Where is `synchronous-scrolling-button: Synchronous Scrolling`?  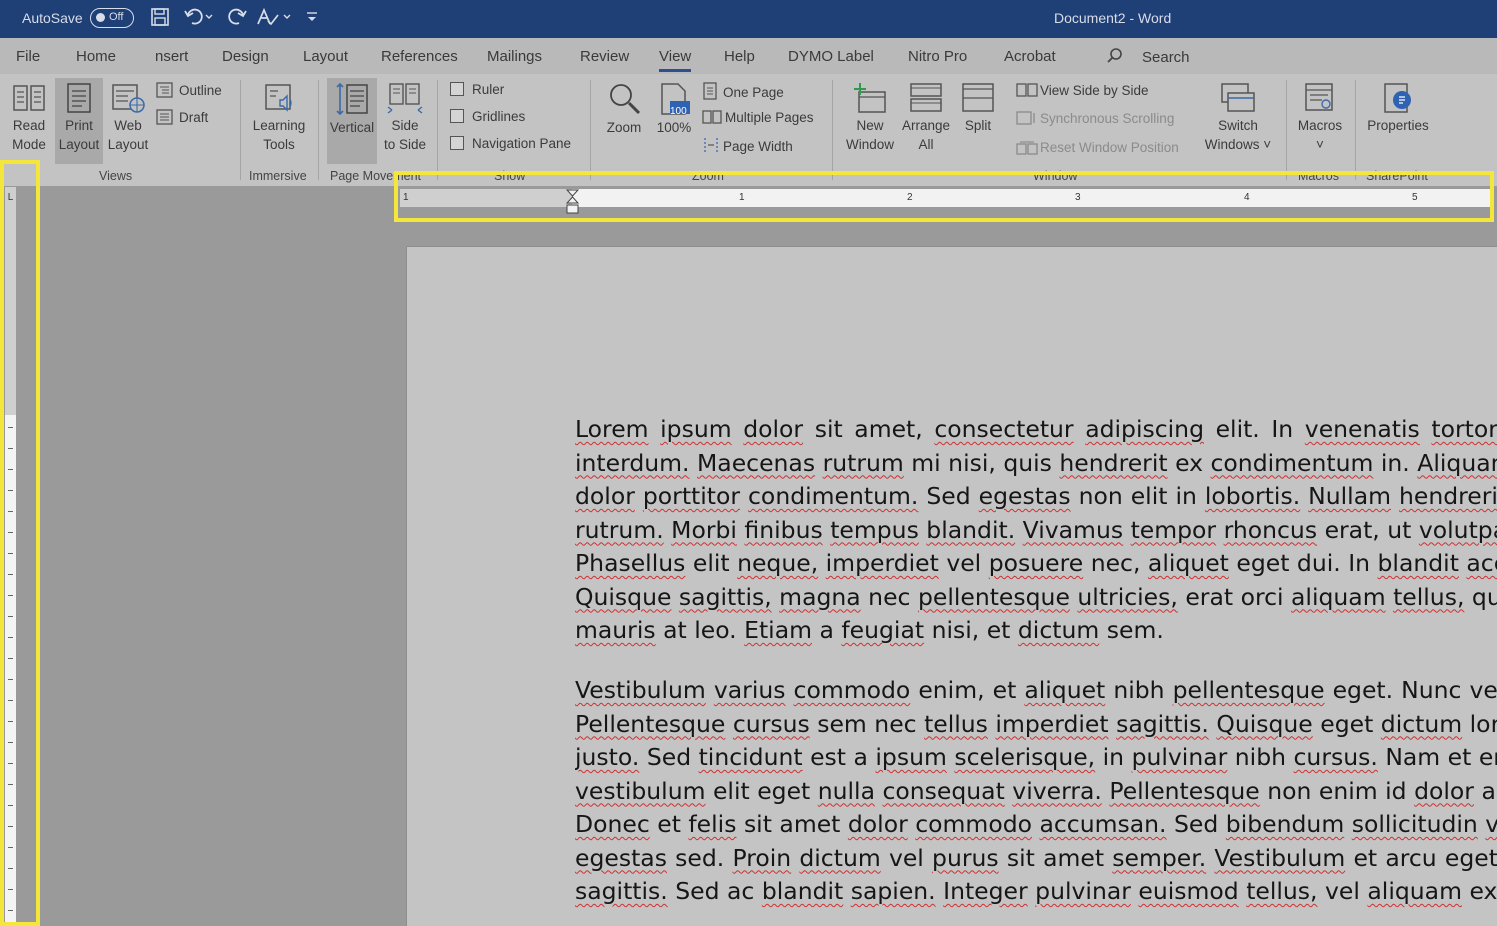 synchronous-scrolling-button: Synchronous Scrolling is located at coordinates (1095, 118).